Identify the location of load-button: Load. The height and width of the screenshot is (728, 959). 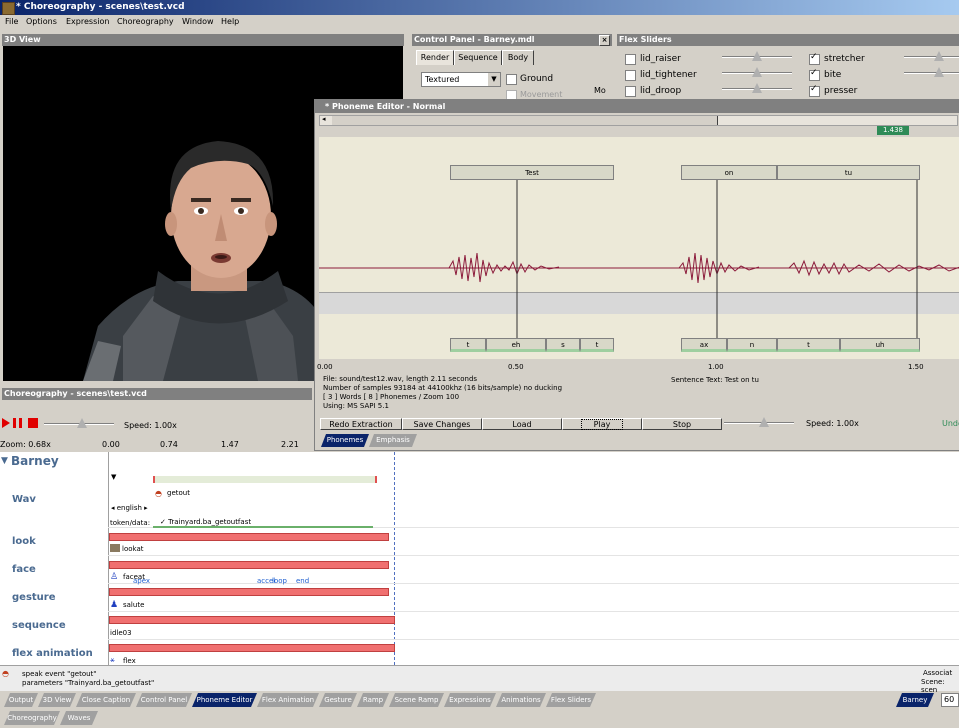
(522, 424).